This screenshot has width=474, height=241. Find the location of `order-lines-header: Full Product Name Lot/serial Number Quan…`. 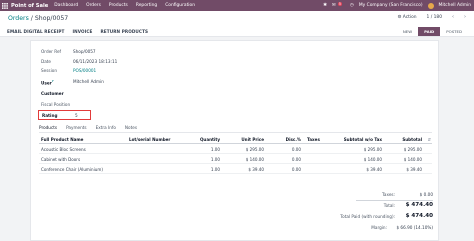

order-lines-header: Full Product Name Lot/serial Number Quan… is located at coordinates (235, 139).